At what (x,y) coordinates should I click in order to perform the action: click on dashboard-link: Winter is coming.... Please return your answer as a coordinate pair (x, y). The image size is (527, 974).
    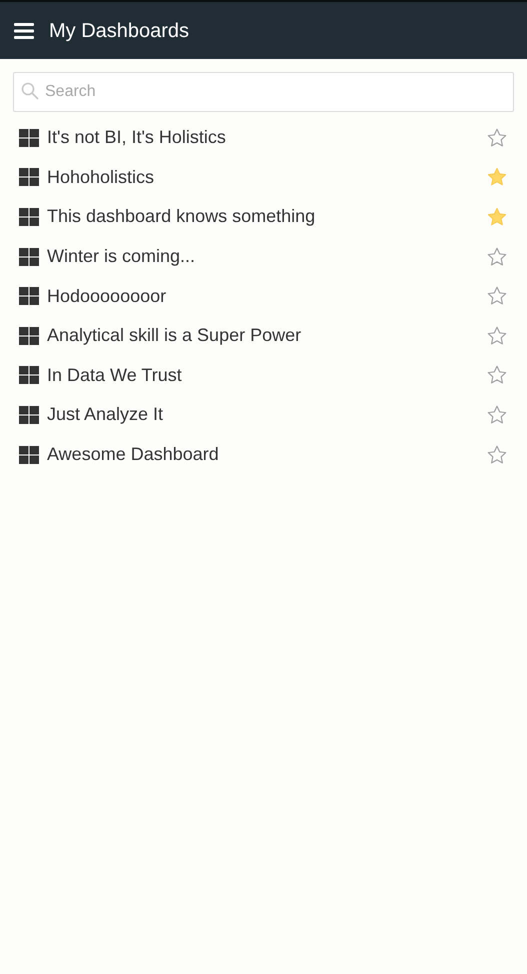
    Looking at the image, I should click on (266, 256).